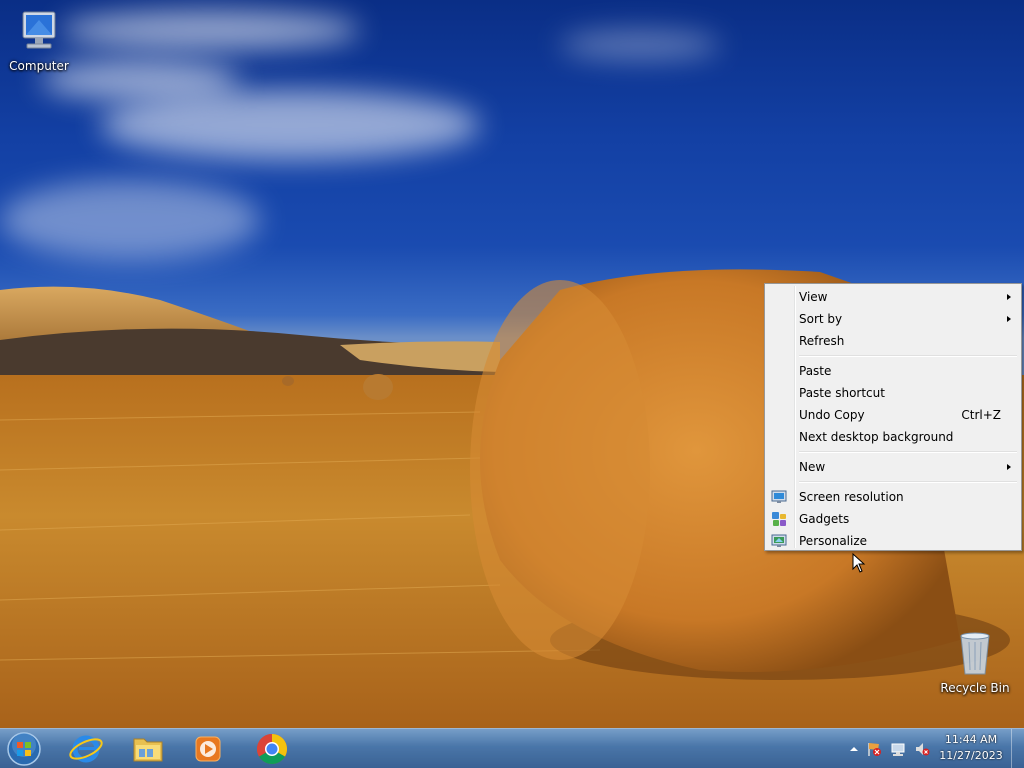 This screenshot has height=768, width=1024. I want to click on media-player-icon, so click(208, 749).